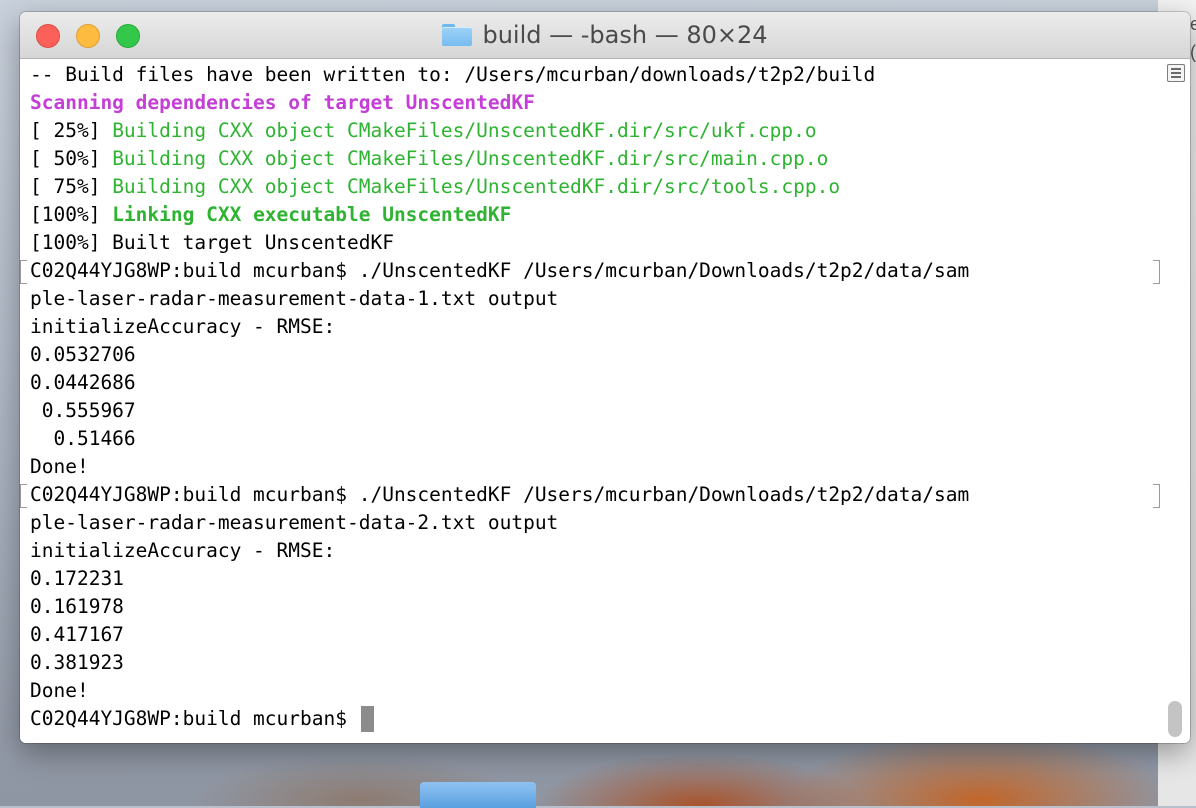  Describe the element at coordinates (591, 243) in the screenshot. I see `terminal-line: [100%] Built target UnscentedKF` at that location.